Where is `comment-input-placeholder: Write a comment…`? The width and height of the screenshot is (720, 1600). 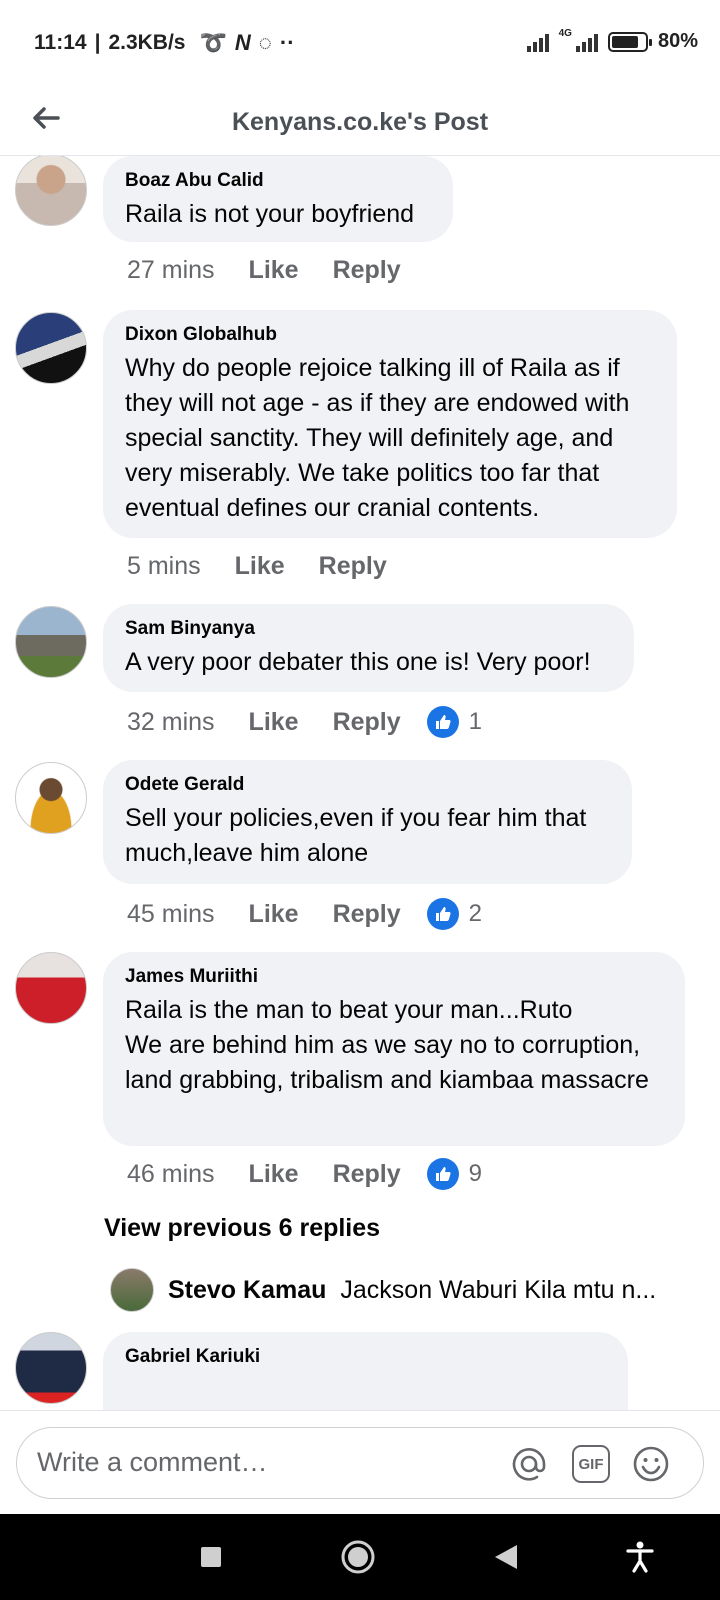 comment-input-placeholder: Write a comment… is located at coordinates (152, 1462).